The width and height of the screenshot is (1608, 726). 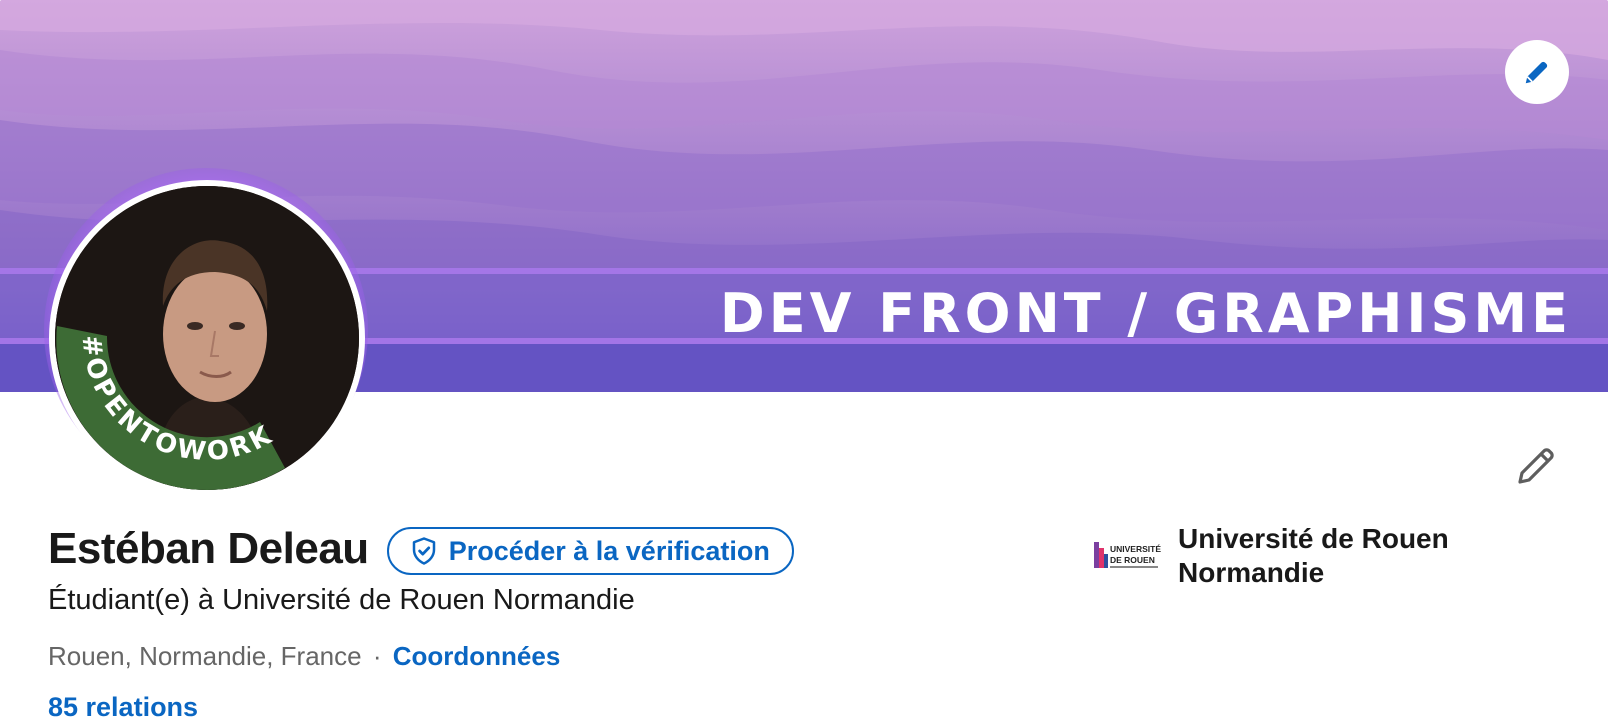 What do you see at coordinates (1313, 555) in the screenshot?
I see `school-name: Université de Rouen Normandie` at bounding box center [1313, 555].